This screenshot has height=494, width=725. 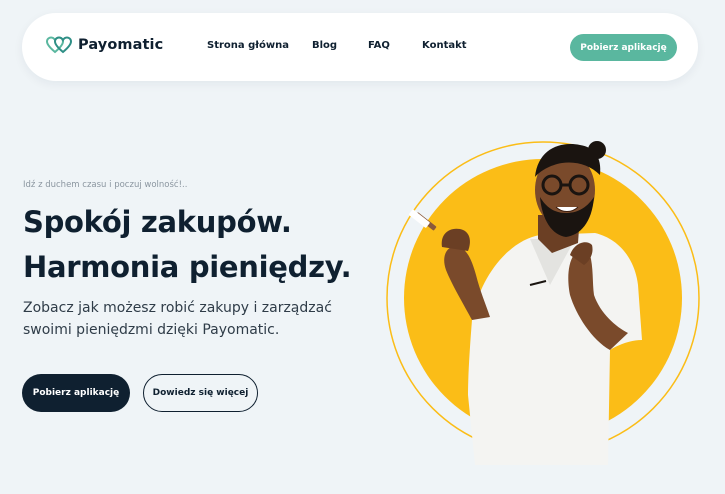 I want to click on nav-link-blog: Blog, so click(x=324, y=45).